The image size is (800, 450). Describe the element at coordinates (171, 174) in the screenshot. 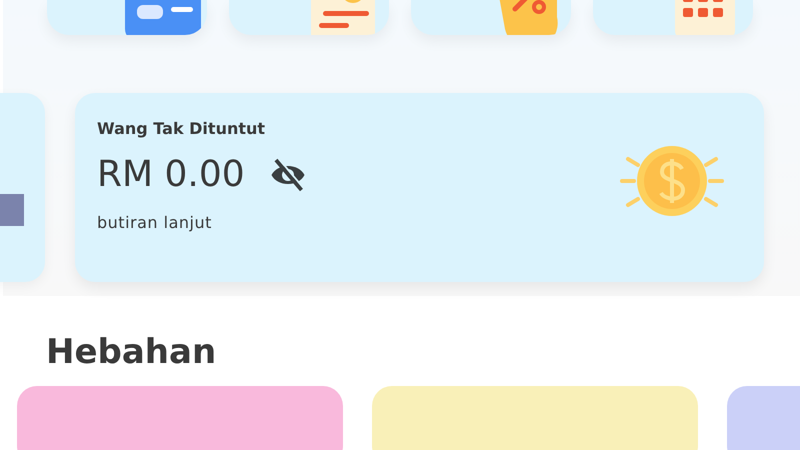

I see `balance-amount: RM 0.00` at that location.